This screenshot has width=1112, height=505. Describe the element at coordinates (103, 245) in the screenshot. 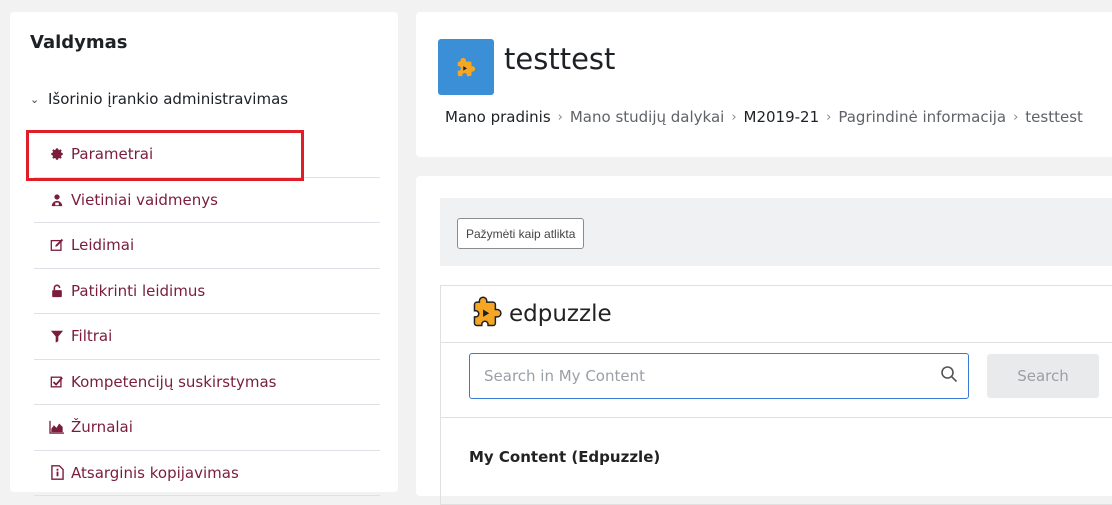

I see `sidebar-item-label: Leidimai` at that location.